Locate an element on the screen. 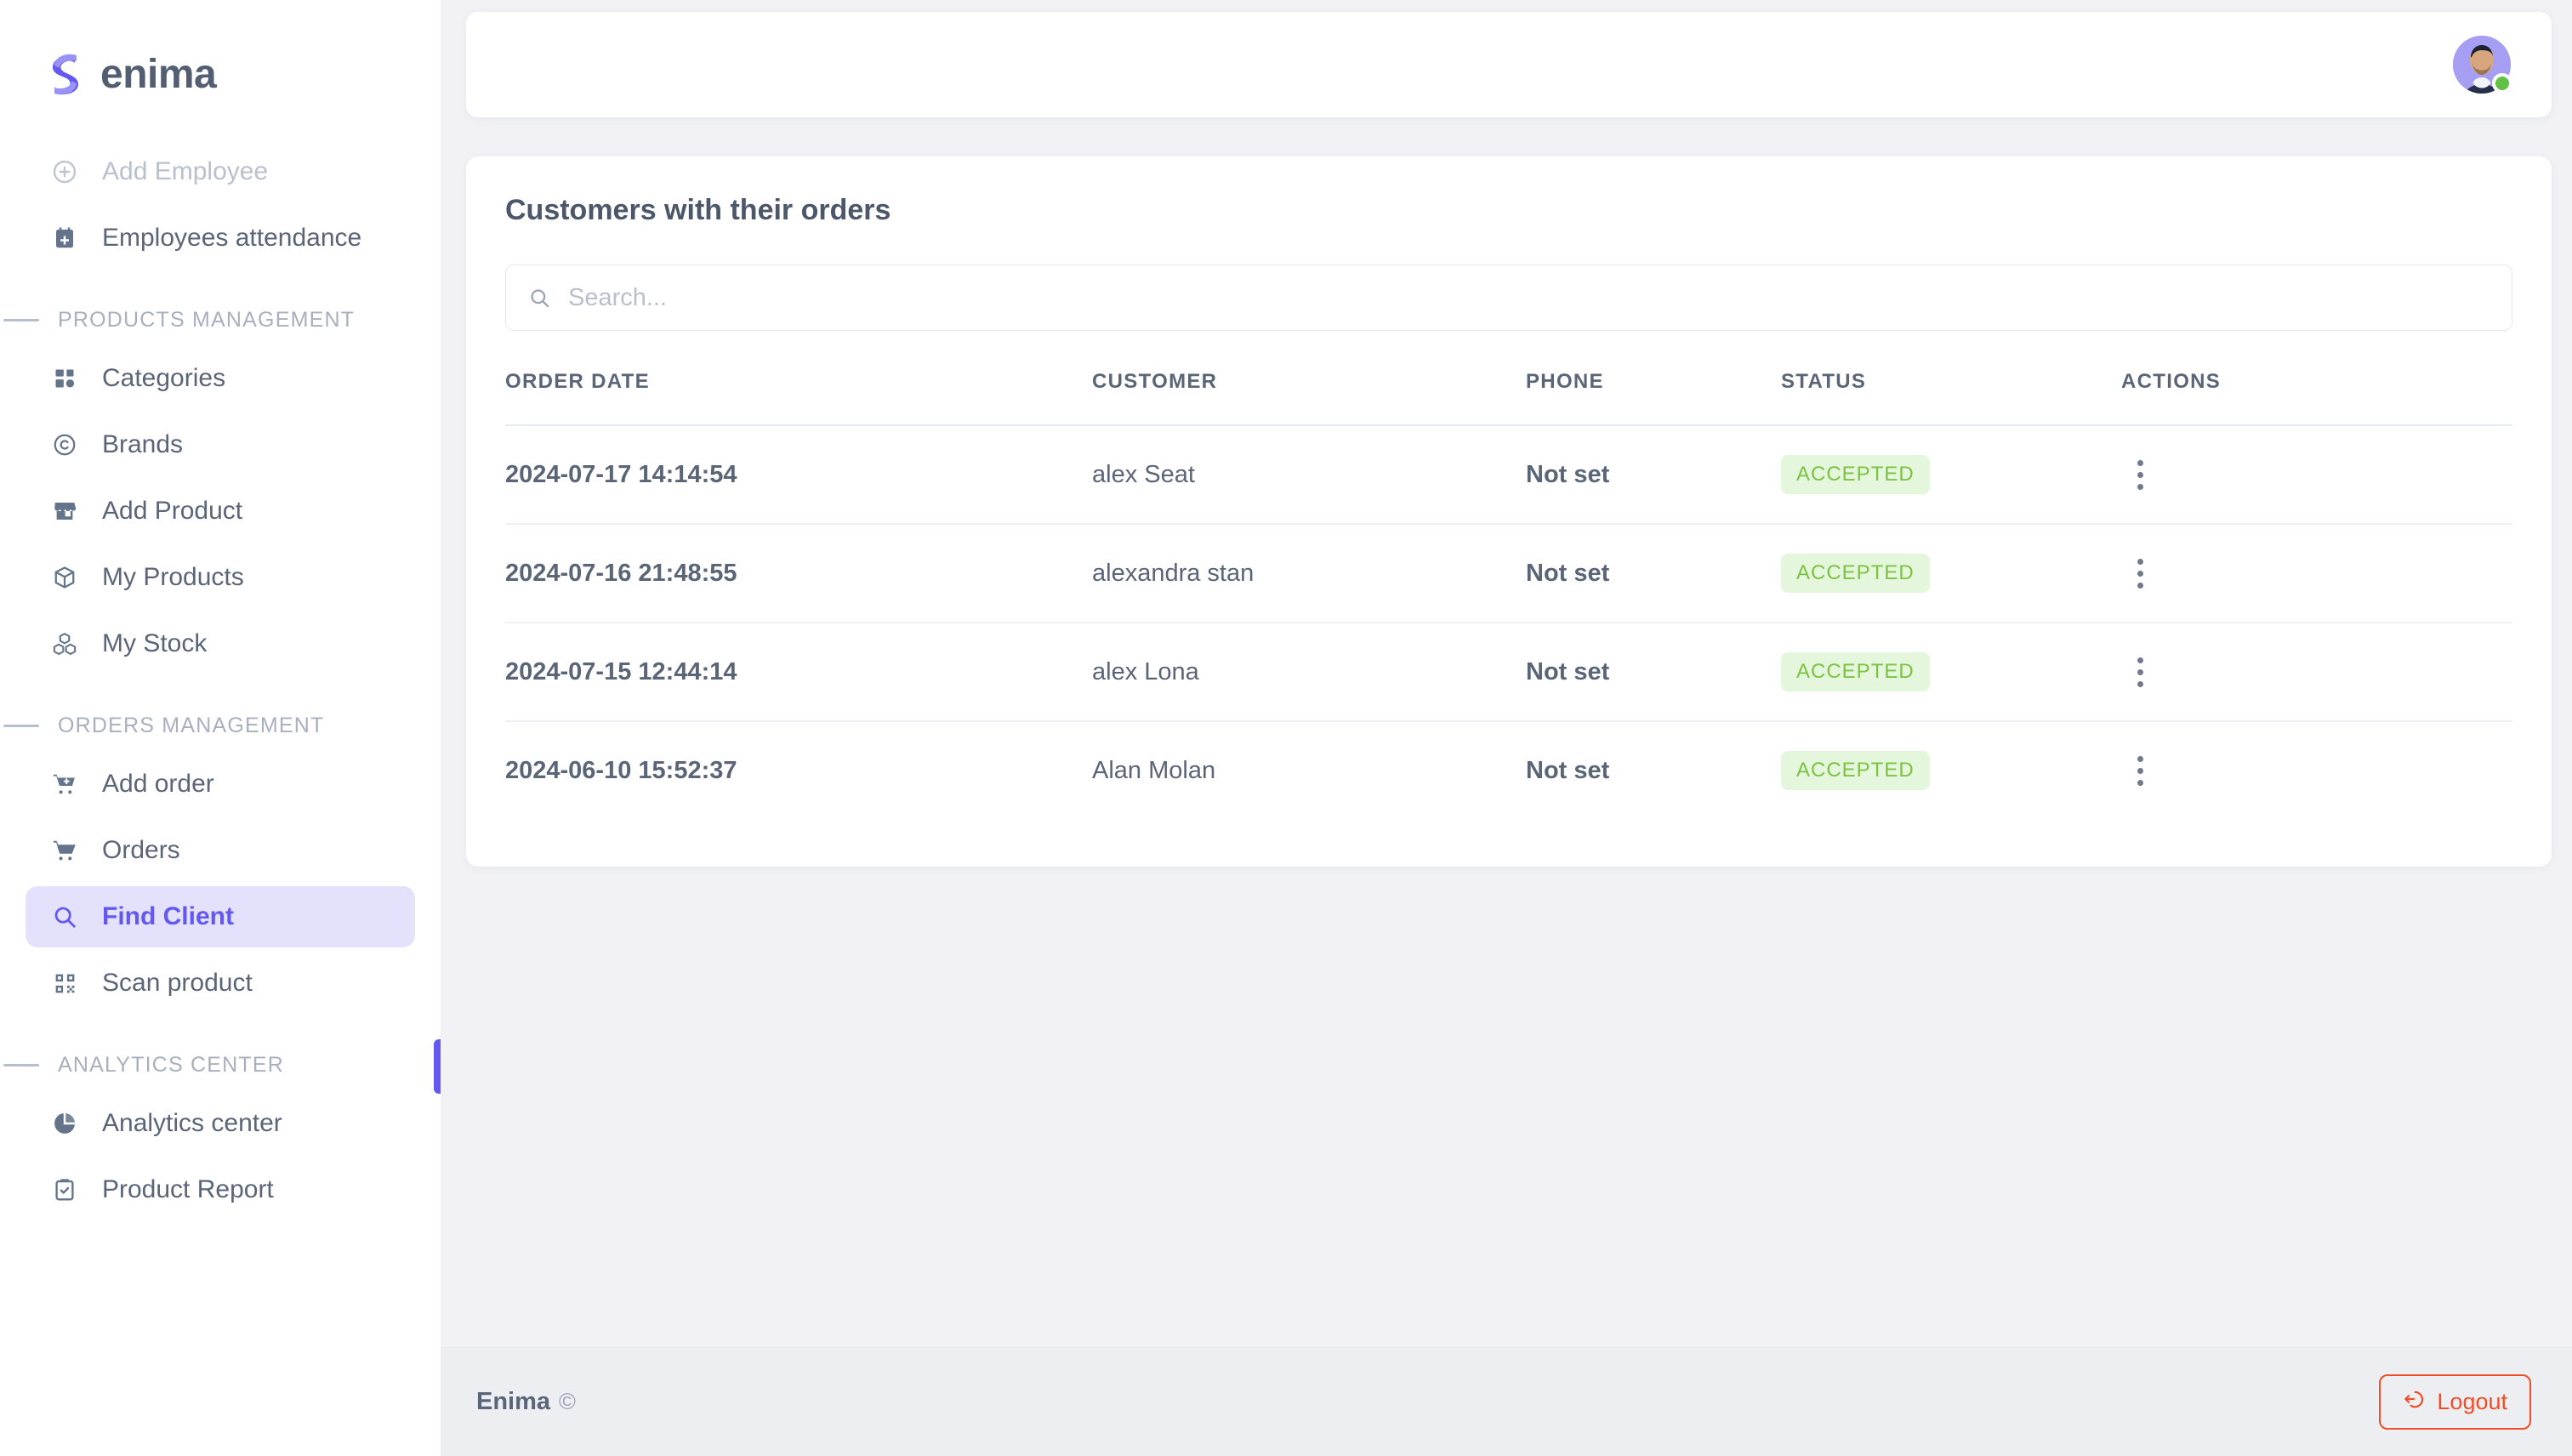 The width and height of the screenshot is (2572, 1456). sidebar-item-find-client: Find Client is located at coordinates (221, 916).